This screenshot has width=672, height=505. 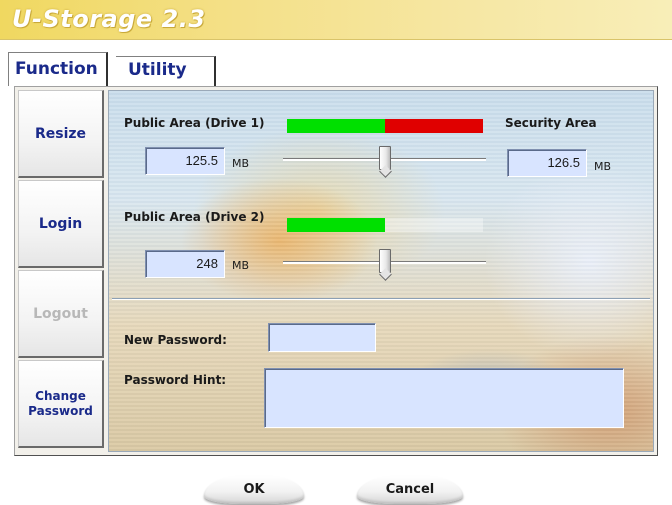 I want to click on drive1-unit: MB, so click(x=241, y=163).